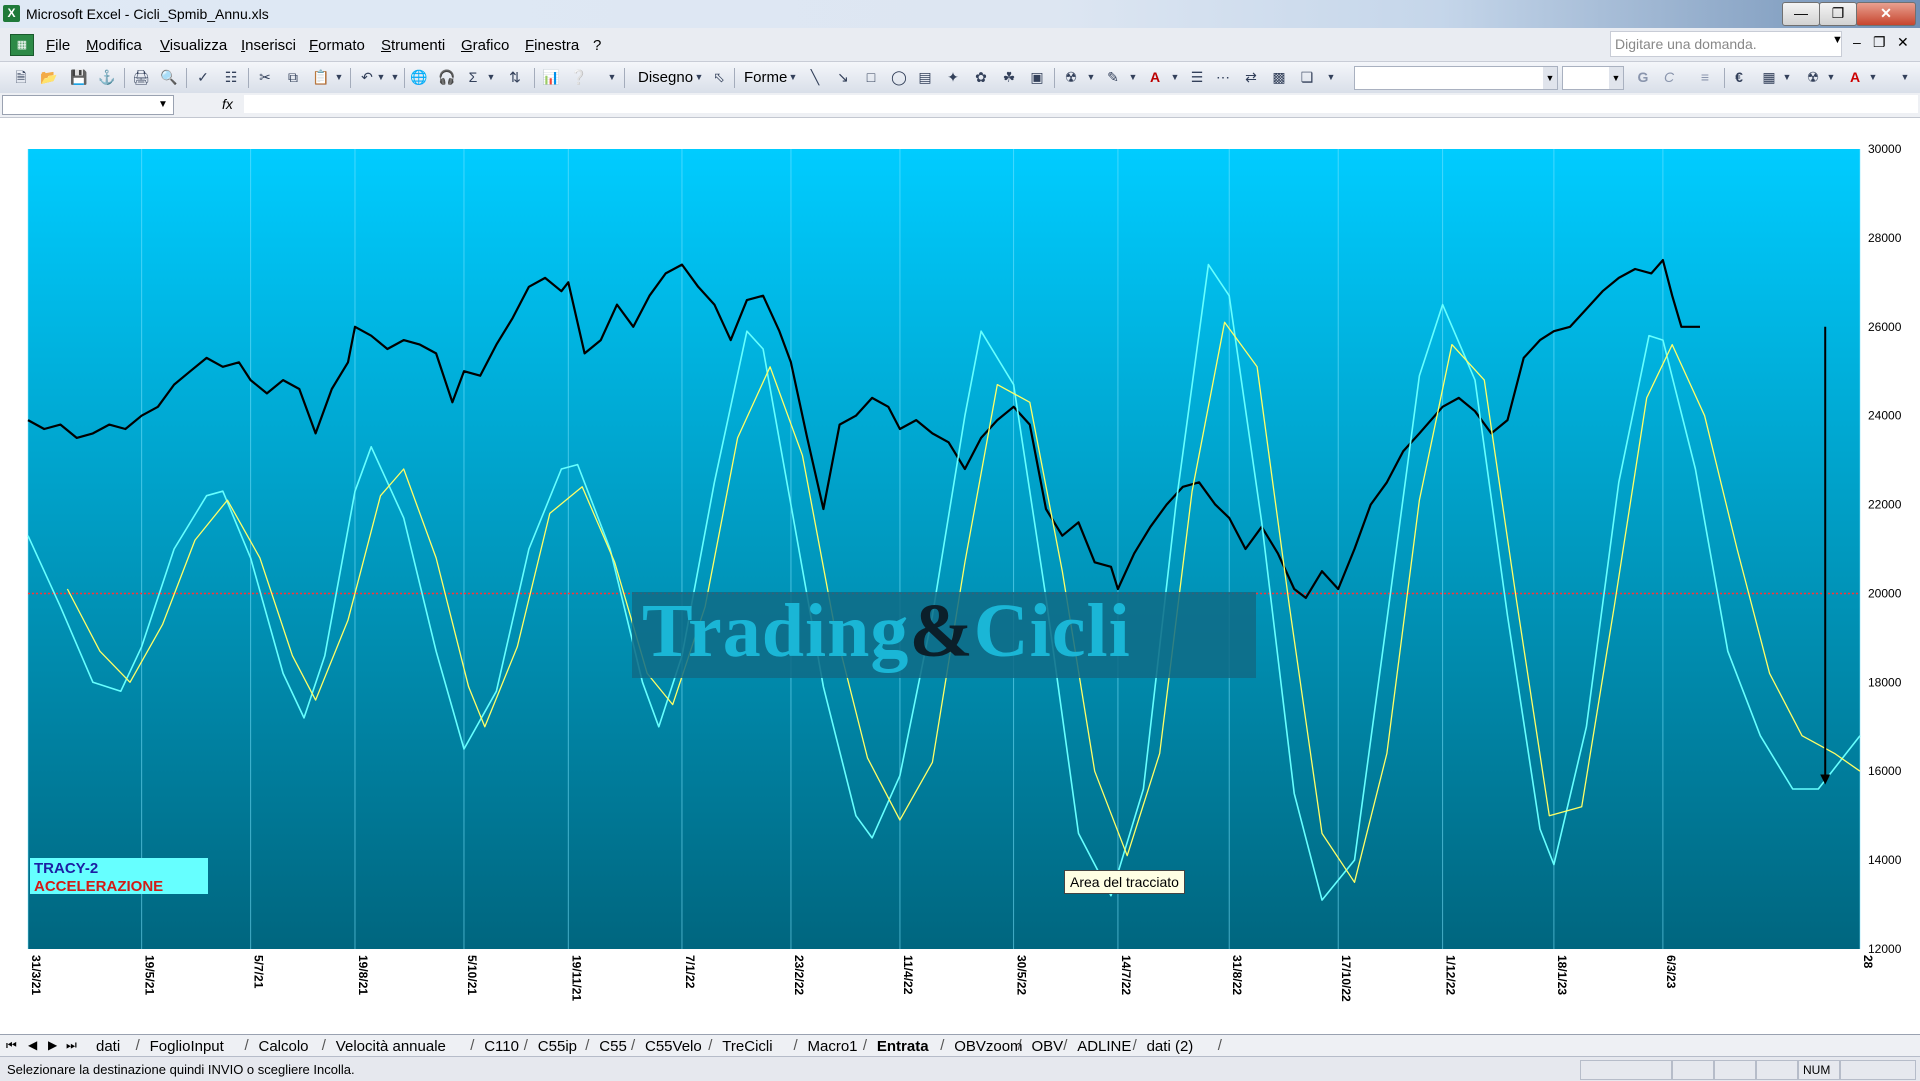 The image size is (1920, 1081). What do you see at coordinates (71, 1045) in the screenshot?
I see `last-sheet-icon: ⏭` at bounding box center [71, 1045].